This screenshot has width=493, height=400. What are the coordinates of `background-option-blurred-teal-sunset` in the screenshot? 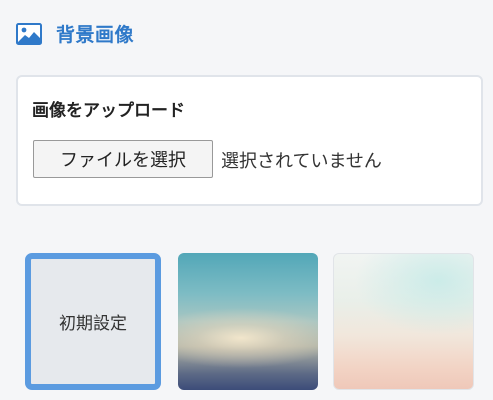 It's located at (248, 321).